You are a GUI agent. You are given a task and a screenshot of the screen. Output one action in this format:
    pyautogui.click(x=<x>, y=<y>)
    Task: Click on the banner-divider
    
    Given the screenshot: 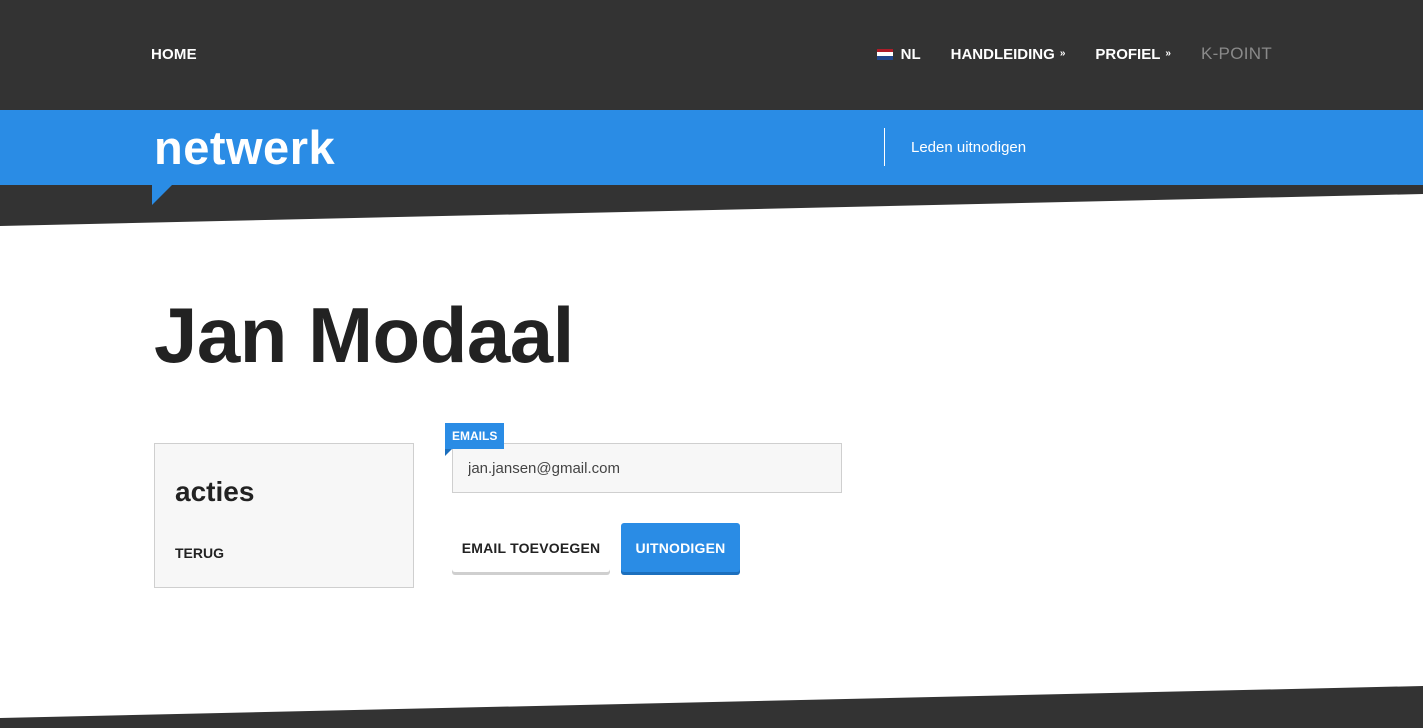 What is the action you would take?
    pyautogui.click(x=884, y=147)
    